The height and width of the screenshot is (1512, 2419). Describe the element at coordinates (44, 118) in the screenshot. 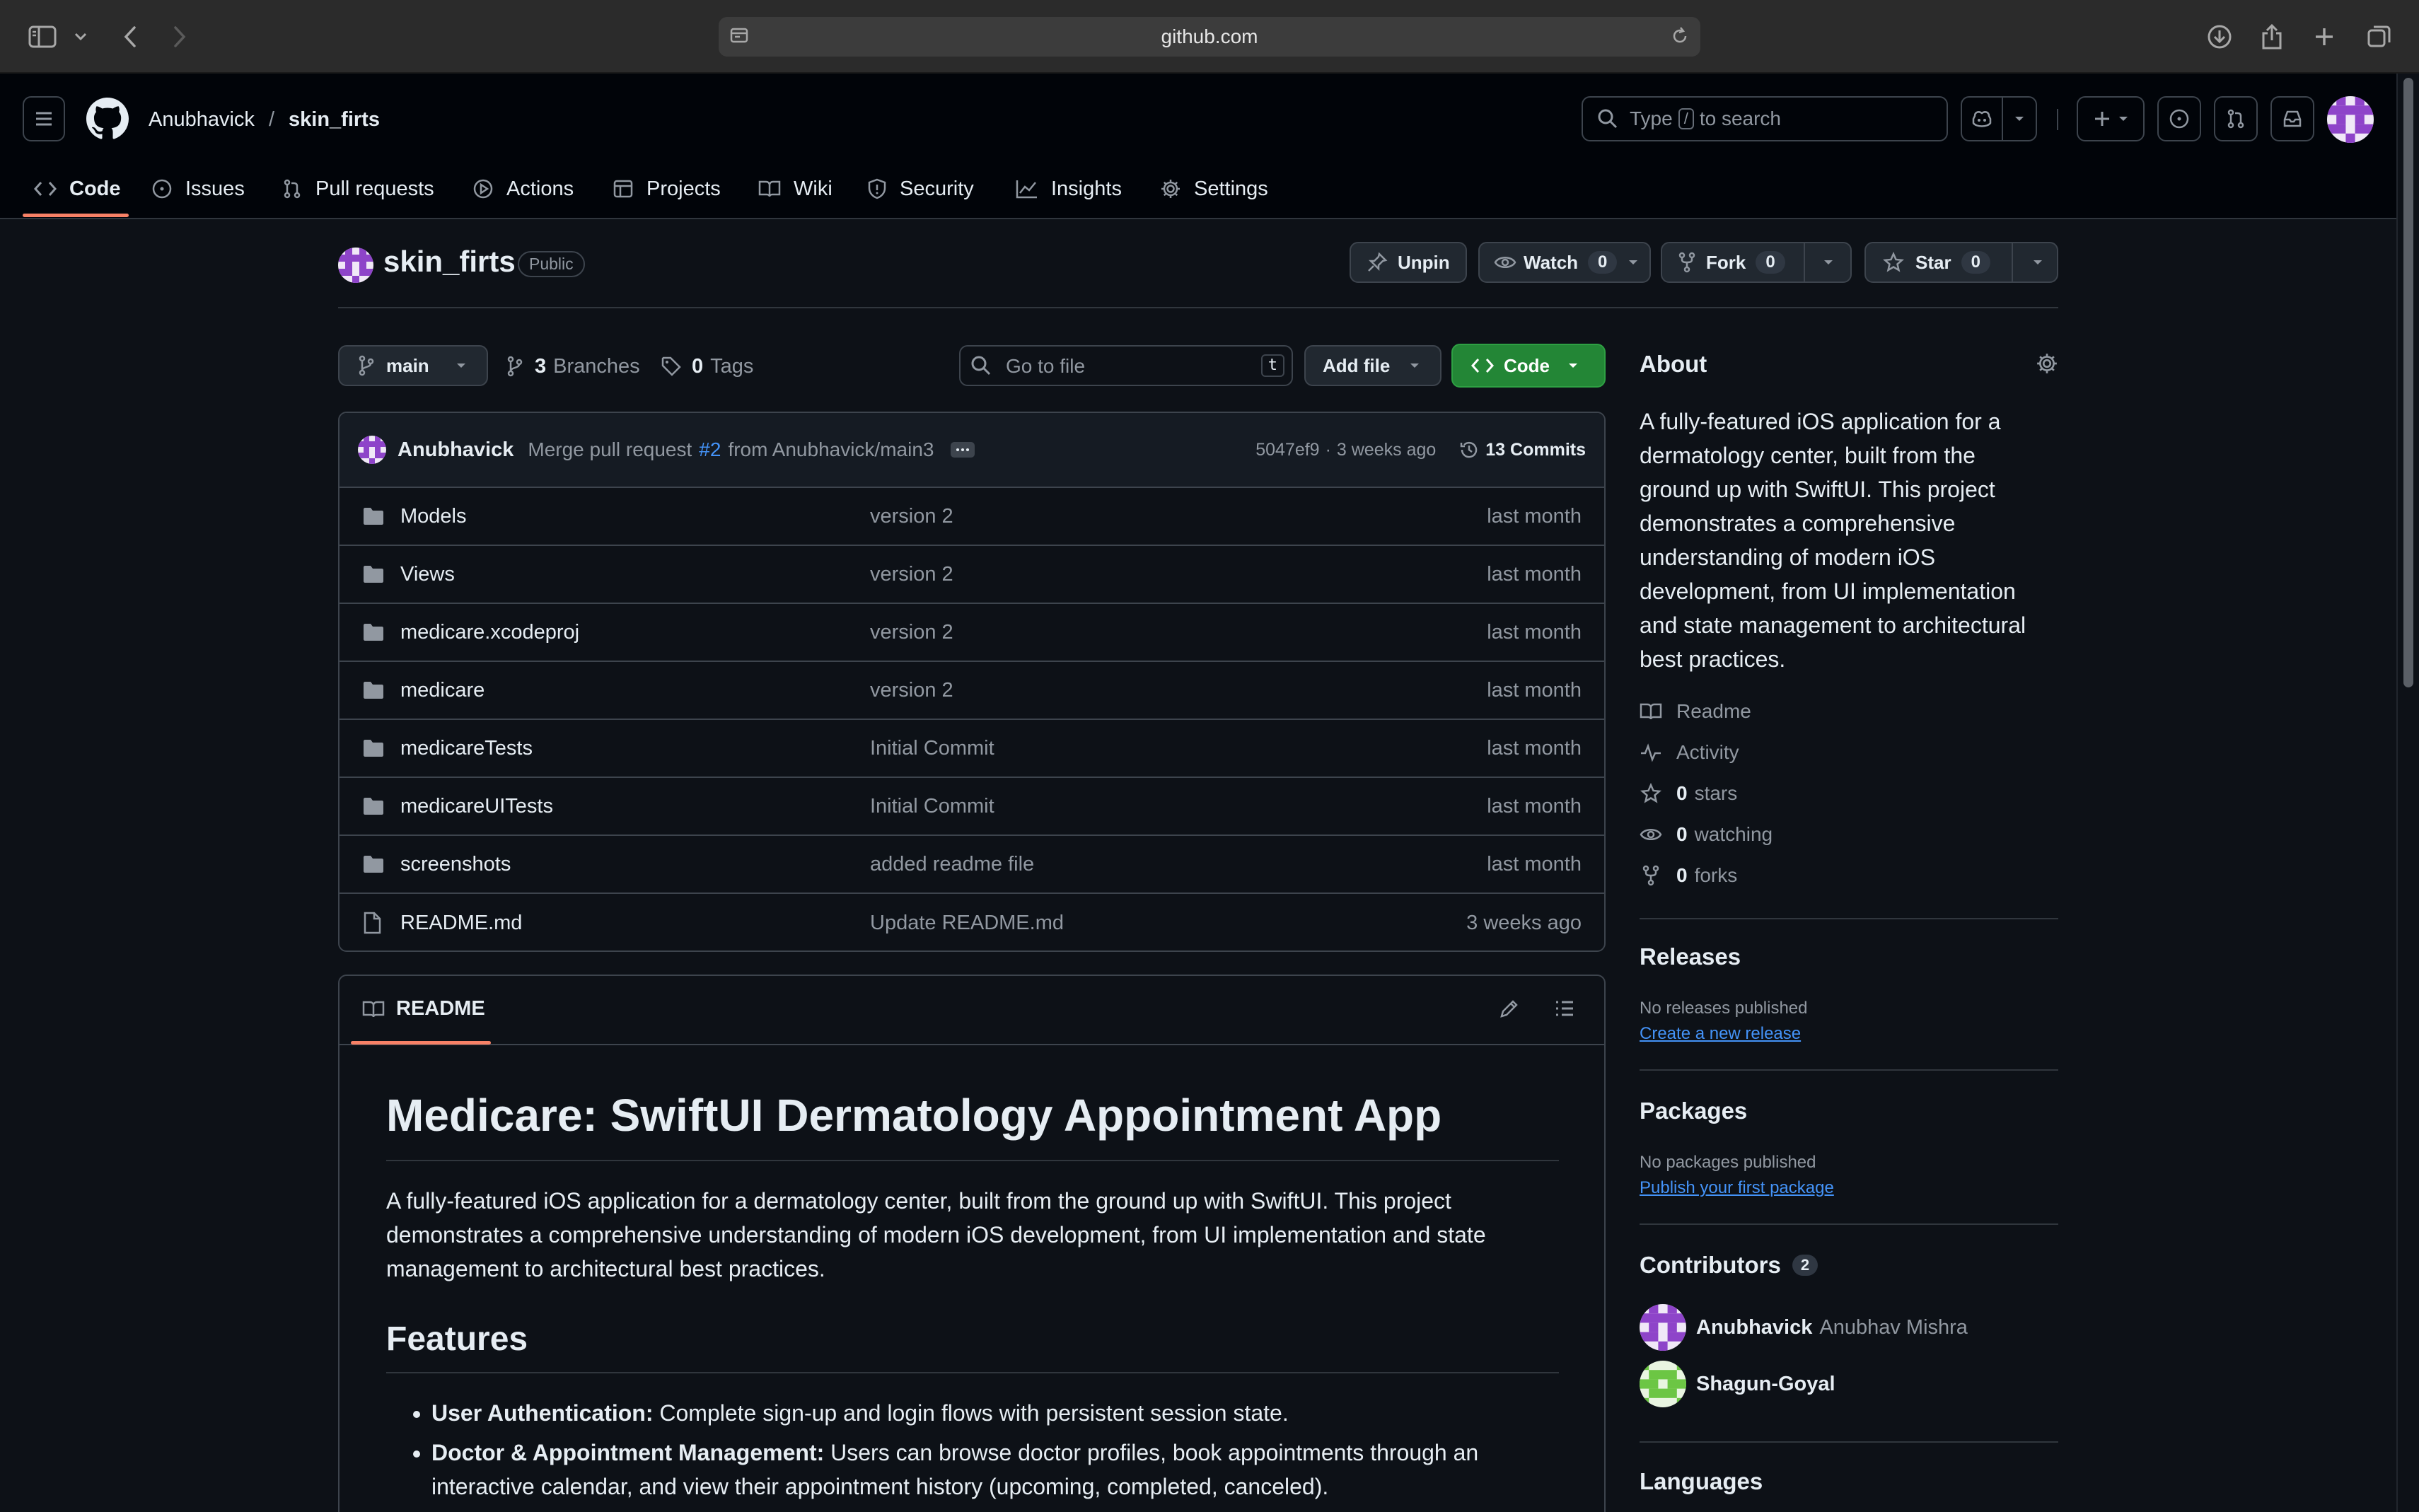

I see `menu-button` at that location.